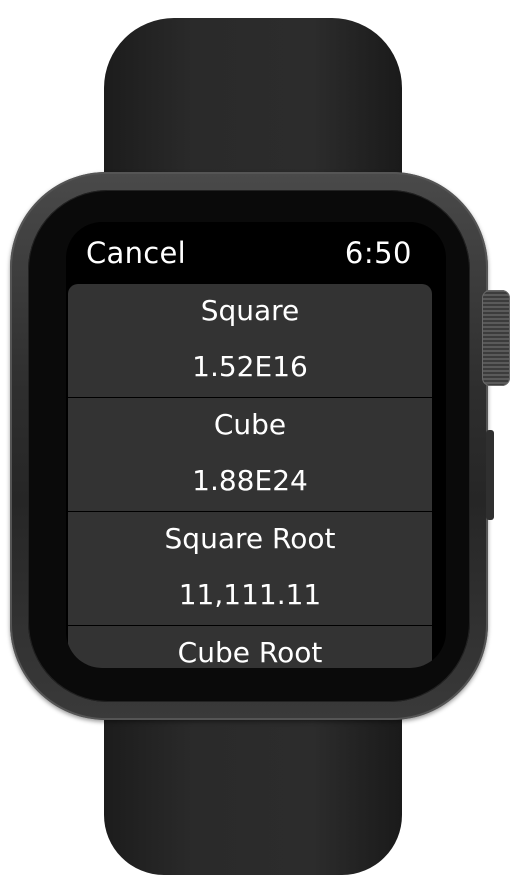 The height and width of the screenshot is (890, 512). Describe the element at coordinates (250, 341) in the screenshot. I see `result-row-square: Square 1.52E16` at that location.